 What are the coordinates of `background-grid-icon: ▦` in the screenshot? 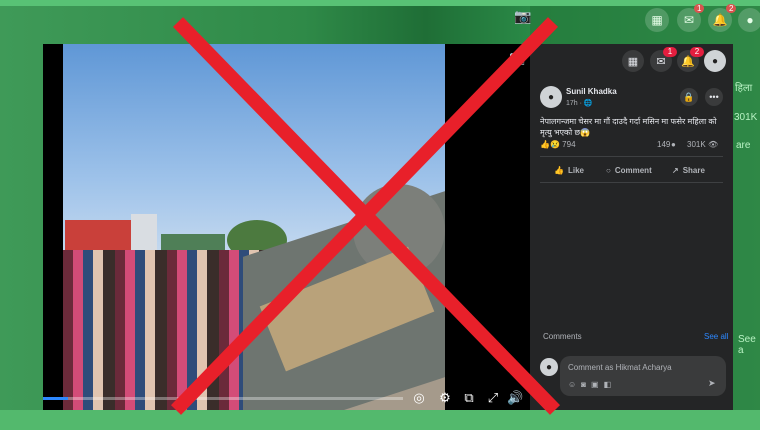 It's located at (657, 20).